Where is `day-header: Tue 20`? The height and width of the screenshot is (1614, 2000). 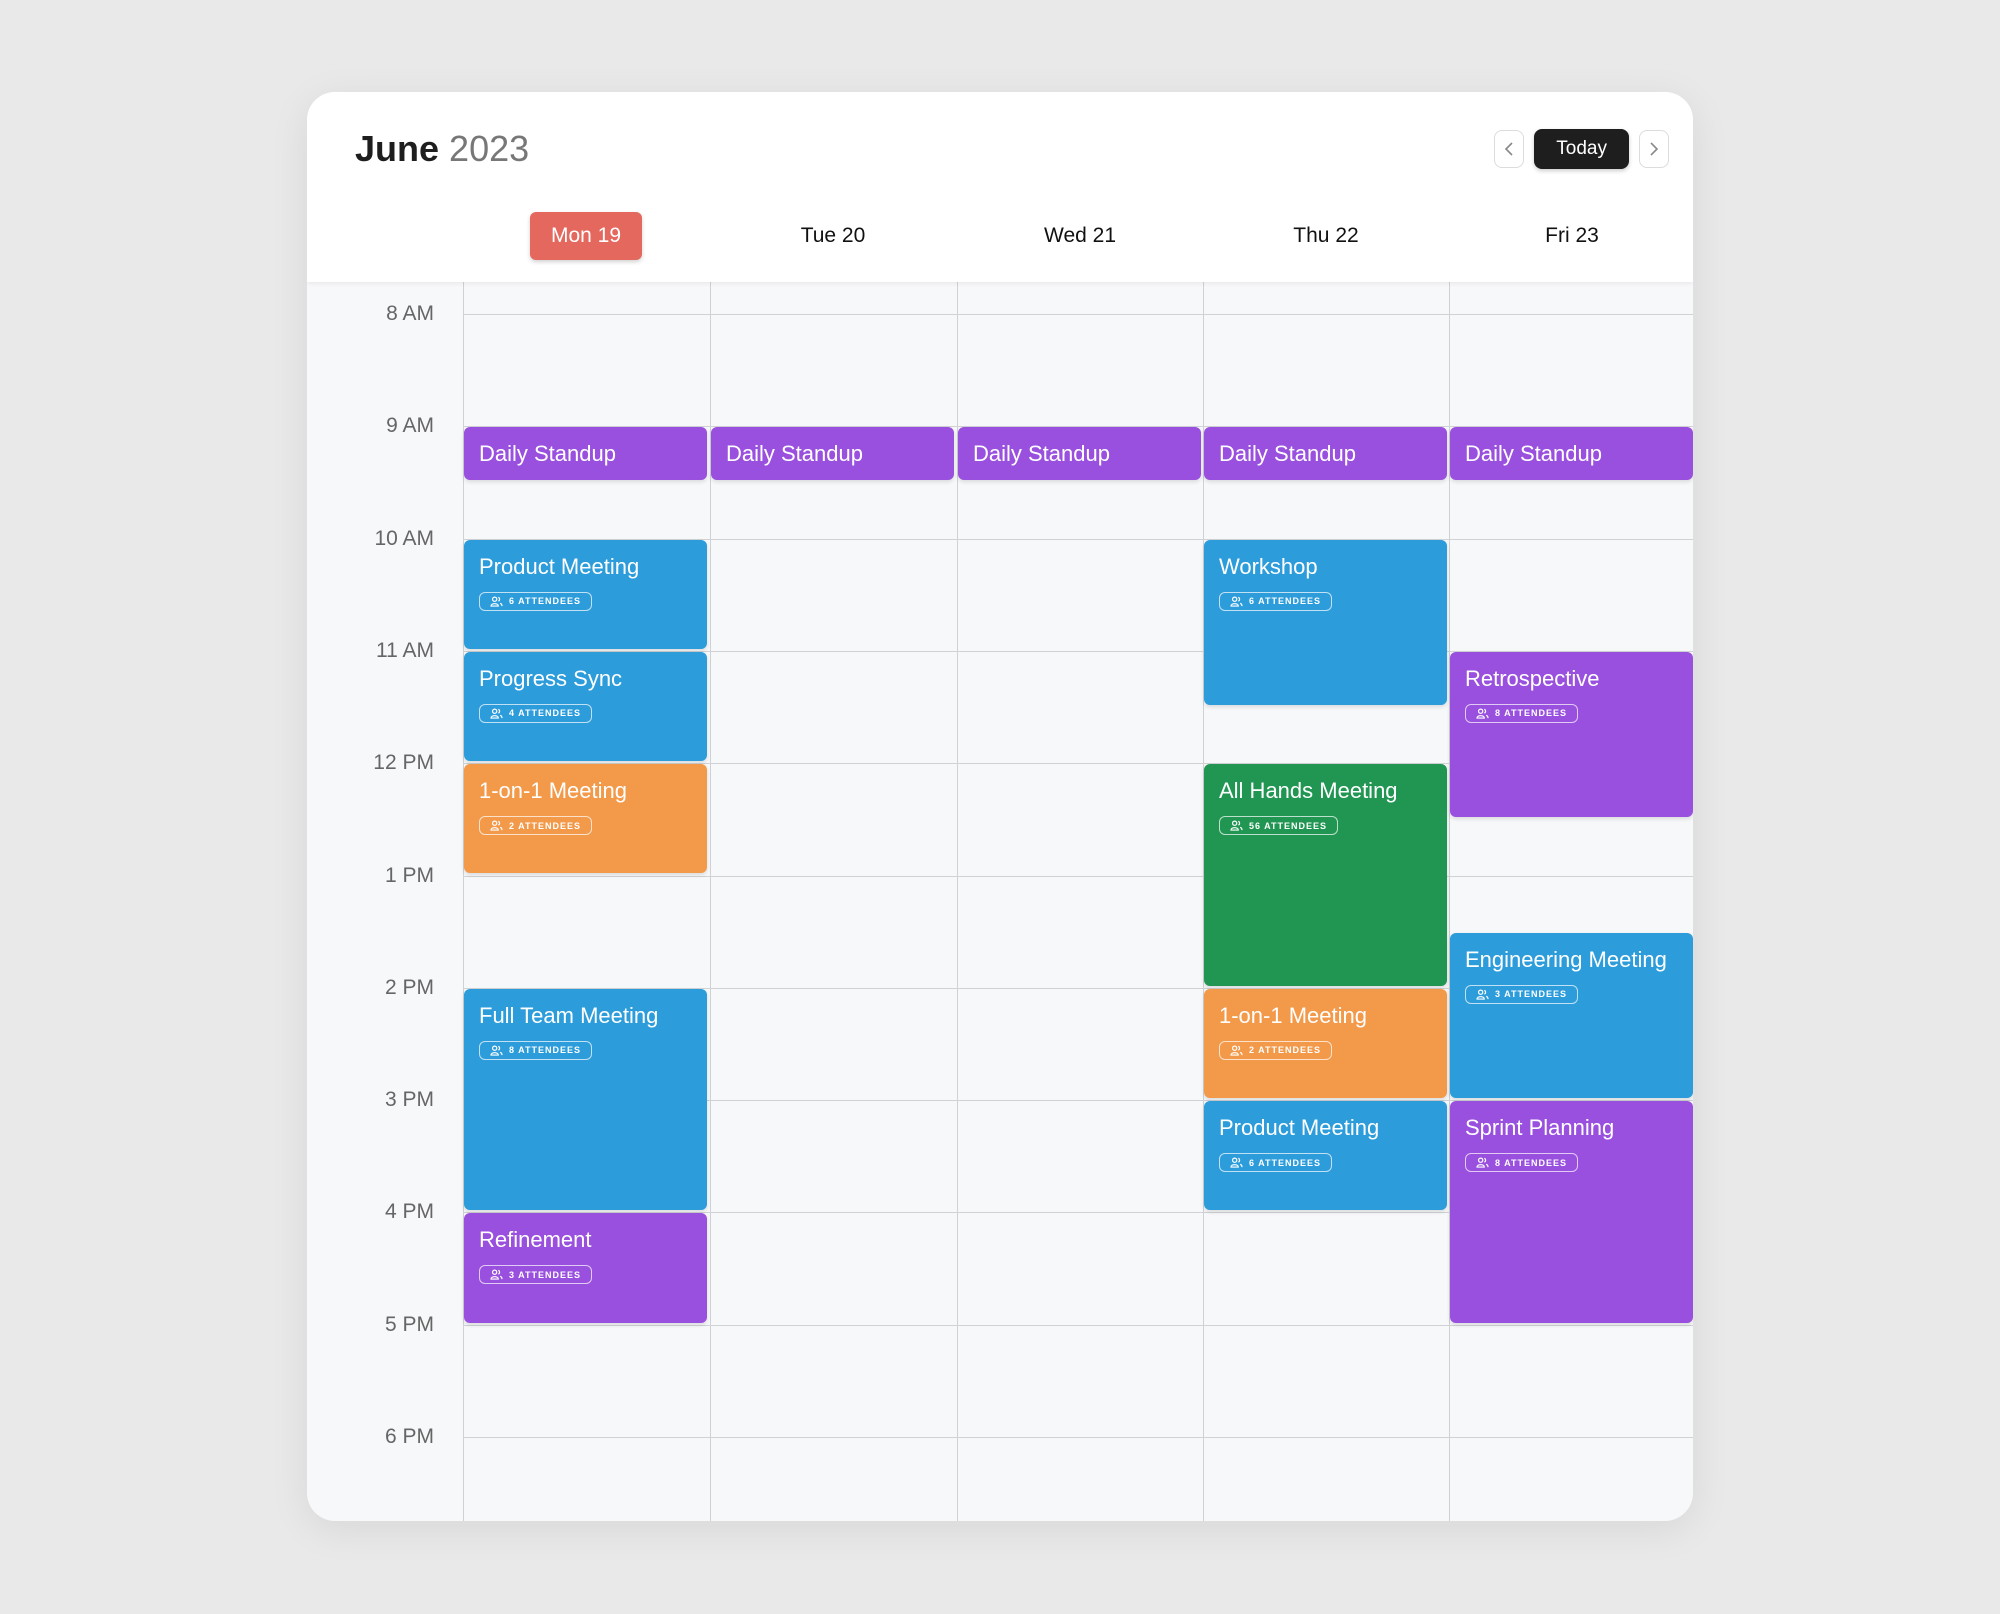
day-header: Tue 20 is located at coordinates (833, 236).